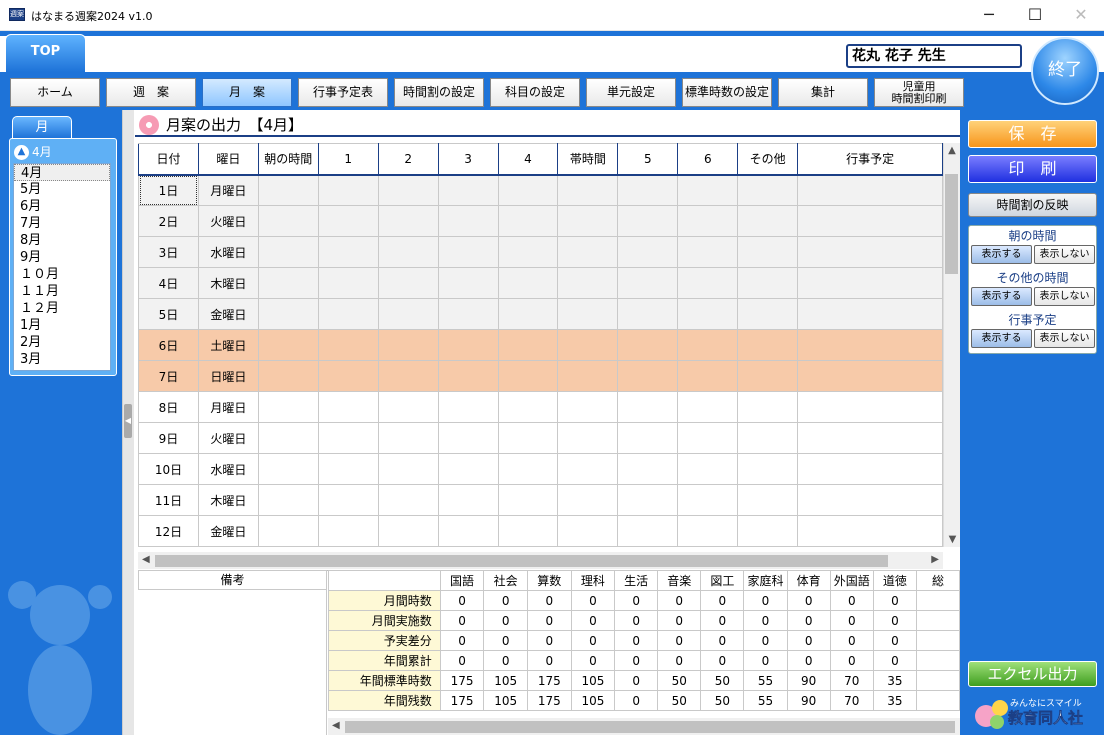  Describe the element at coordinates (1081, 15) in the screenshot. I see `close-button: ✕` at that location.